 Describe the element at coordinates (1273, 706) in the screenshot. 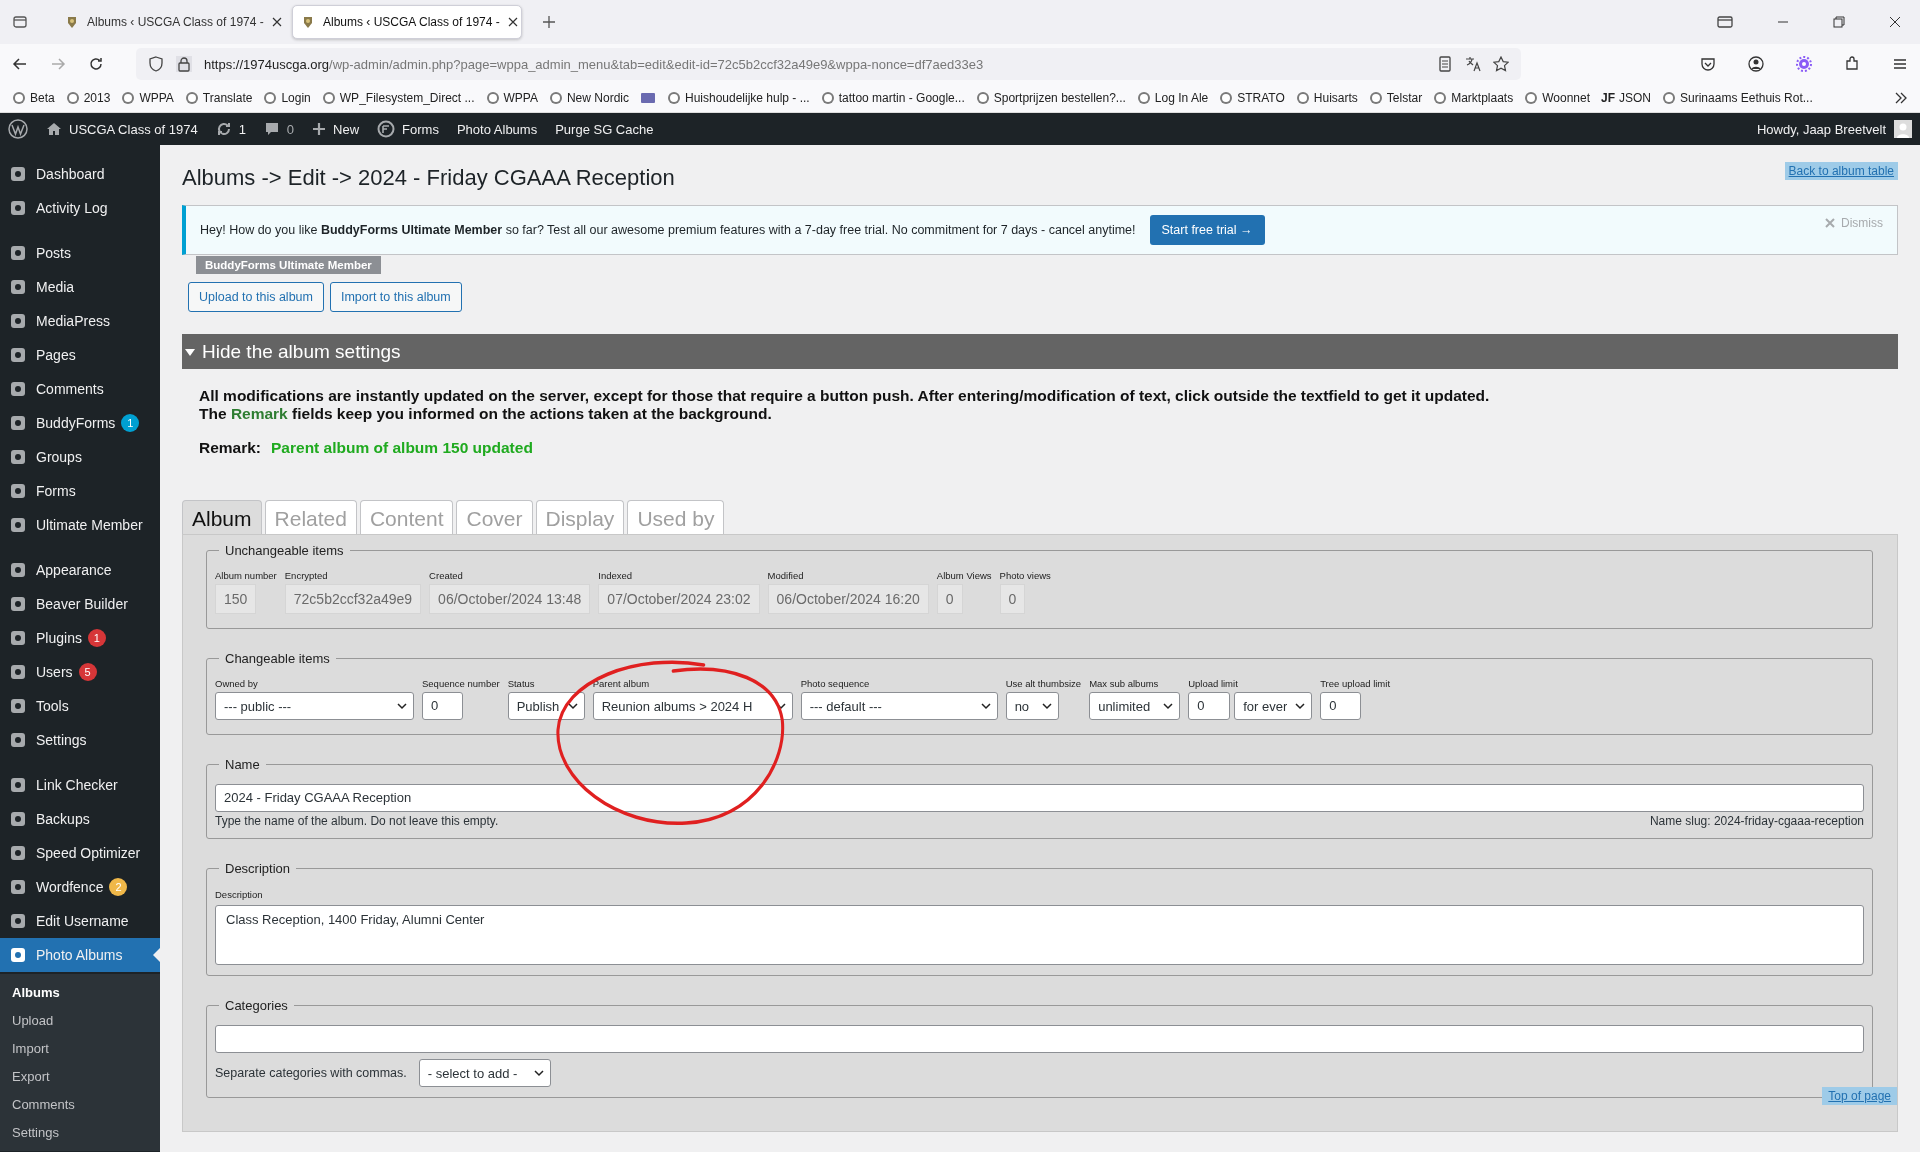

I see `dropdown: for ever` at that location.